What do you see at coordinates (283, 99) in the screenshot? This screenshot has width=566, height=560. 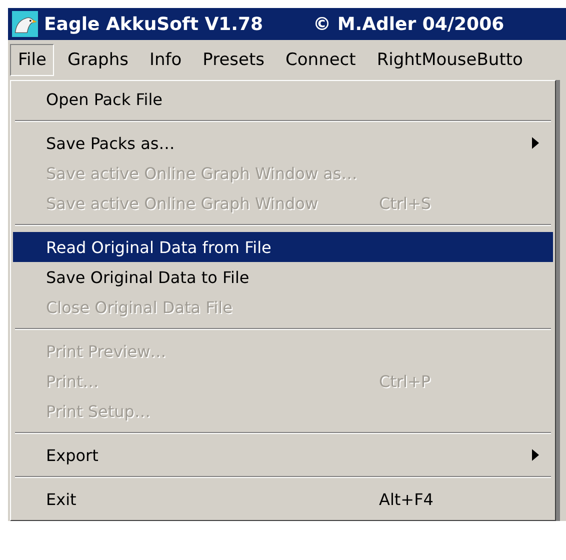 I see `menu-option: Open Pack File` at bounding box center [283, 99].